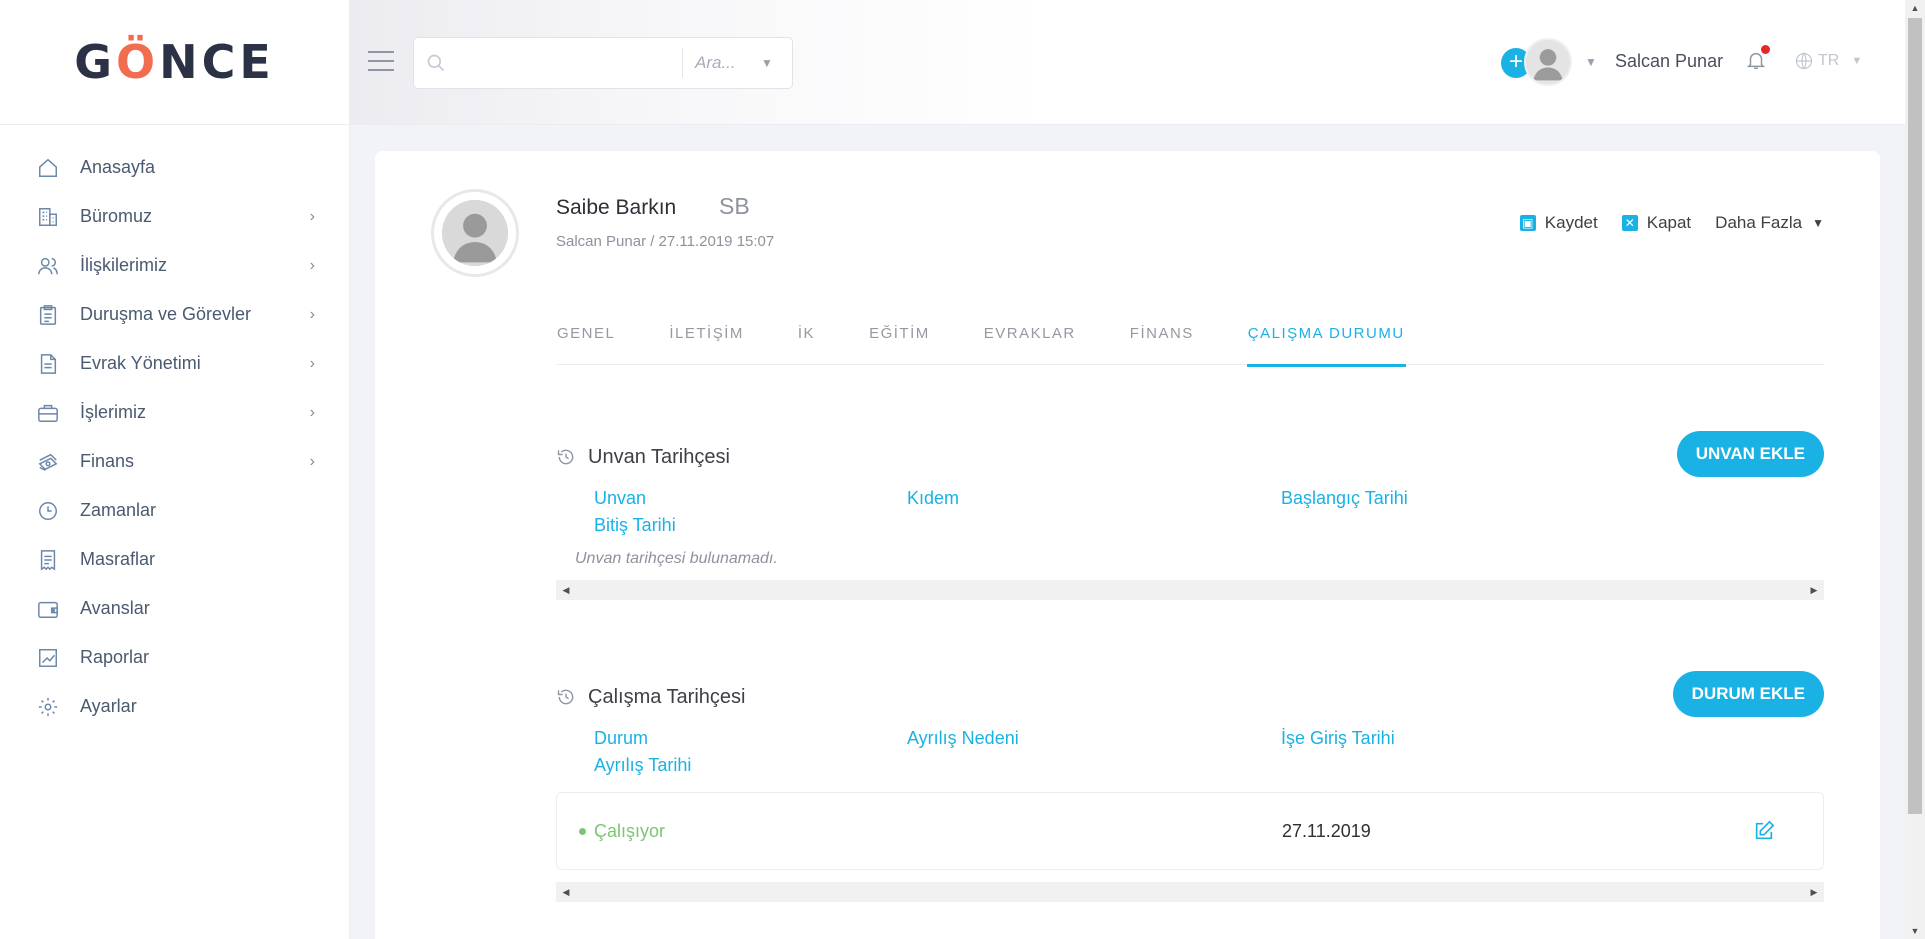 The width and height of the screenshot is (1925, 939). What do you see at coordinates (48, 511) in the screenshot?
I see `clock-icon` at bounding box center [48, 511].